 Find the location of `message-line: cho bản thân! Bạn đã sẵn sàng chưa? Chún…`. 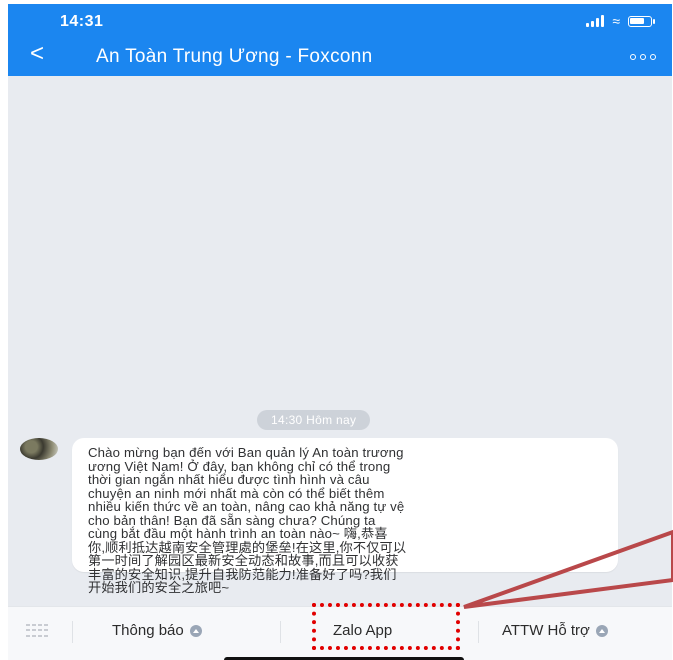

message-line: cho bản thân! Bạn đã sẵn sàng chưa? Chún… is located at coordinates (232, 520).